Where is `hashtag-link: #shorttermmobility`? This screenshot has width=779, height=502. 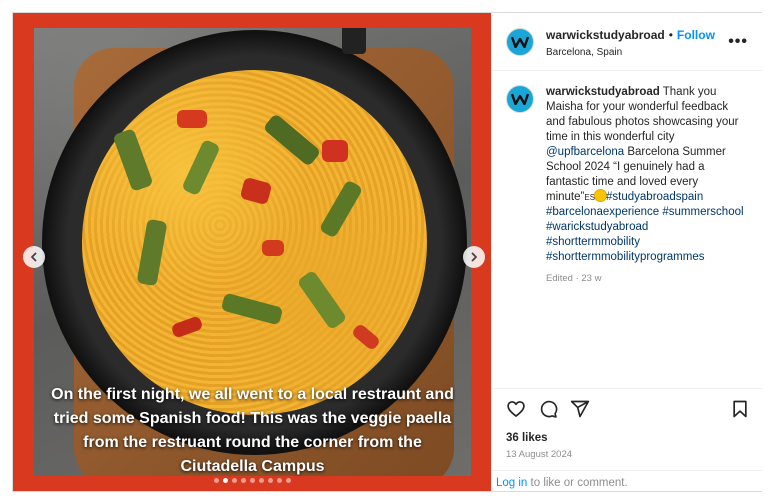 hashtag-link: #shorttermmobility is located at coordinates (593, 242).